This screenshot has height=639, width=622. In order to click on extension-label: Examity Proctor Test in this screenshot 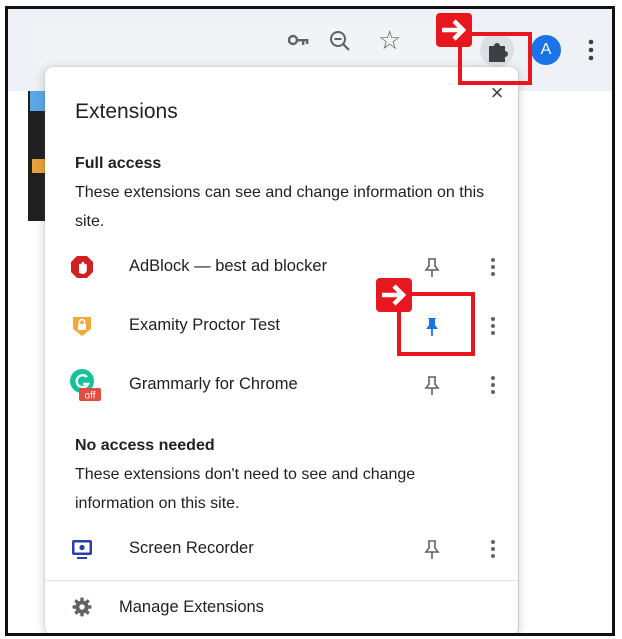, I will do `click(204, 325)`.